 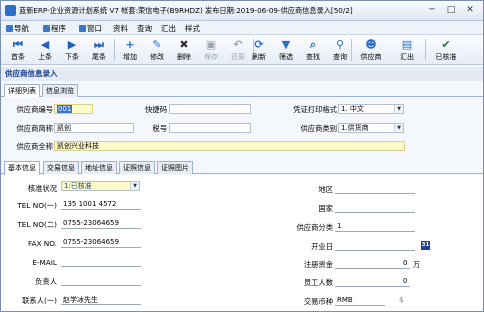 What do you see at coordinates (101, 285) in the screenshot?
I see `manager-underline` at bounding box center [101, 285].